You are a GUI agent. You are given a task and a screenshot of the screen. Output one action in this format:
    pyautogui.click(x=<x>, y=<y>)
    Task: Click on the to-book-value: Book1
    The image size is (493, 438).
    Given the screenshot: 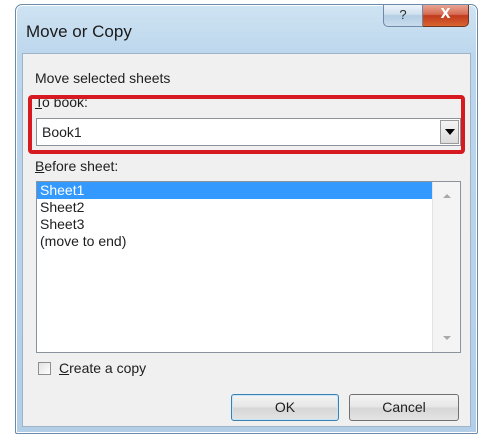 What is the action you would take?
    pyautogui.click(x=62, y=132)
    